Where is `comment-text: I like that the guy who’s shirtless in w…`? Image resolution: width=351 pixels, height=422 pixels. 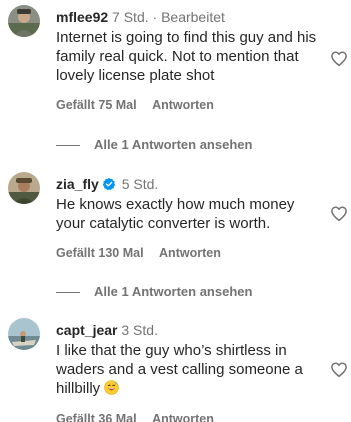
comment-text: I like that the guy who’s shirtless in w… is located at coordinates (187, 369).